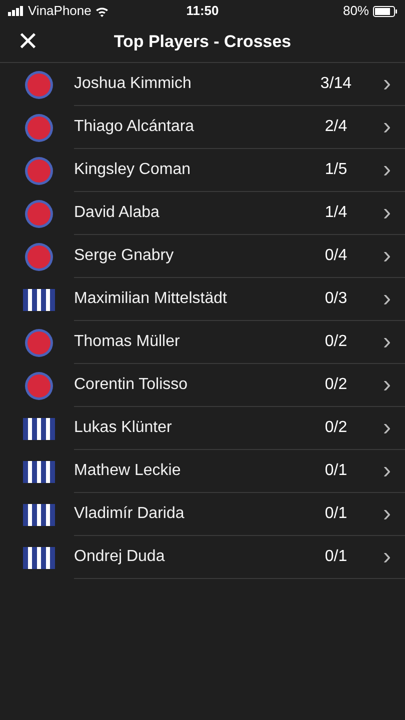 The image size is (405, 720). Describe the element at coordinates (127, 342) in the screenshot. I see `player-name: Thomas Müller` at that location.